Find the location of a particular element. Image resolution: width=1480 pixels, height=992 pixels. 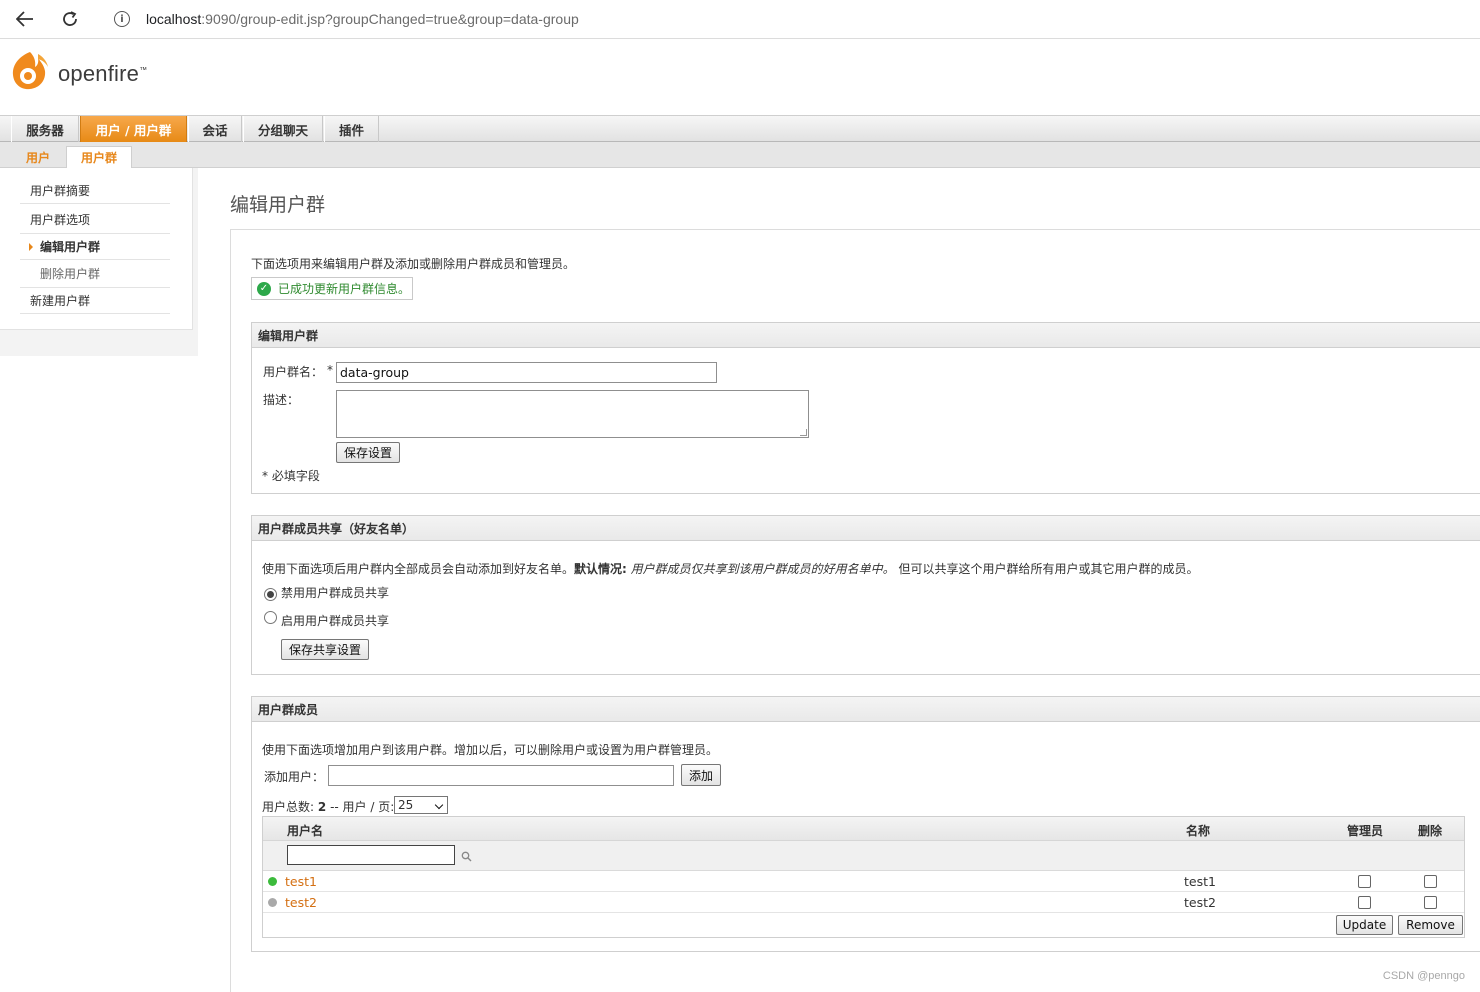

chevron-down-icon is located at coordinates (439, 805).